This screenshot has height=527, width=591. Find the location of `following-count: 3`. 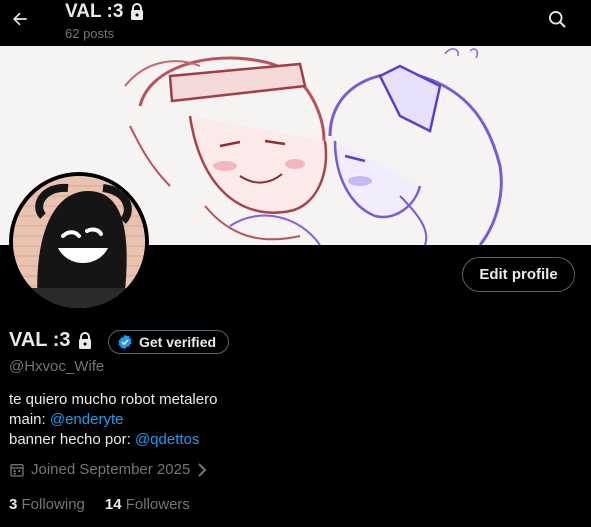

following-count: 3 is located at coordinates (13, 504).